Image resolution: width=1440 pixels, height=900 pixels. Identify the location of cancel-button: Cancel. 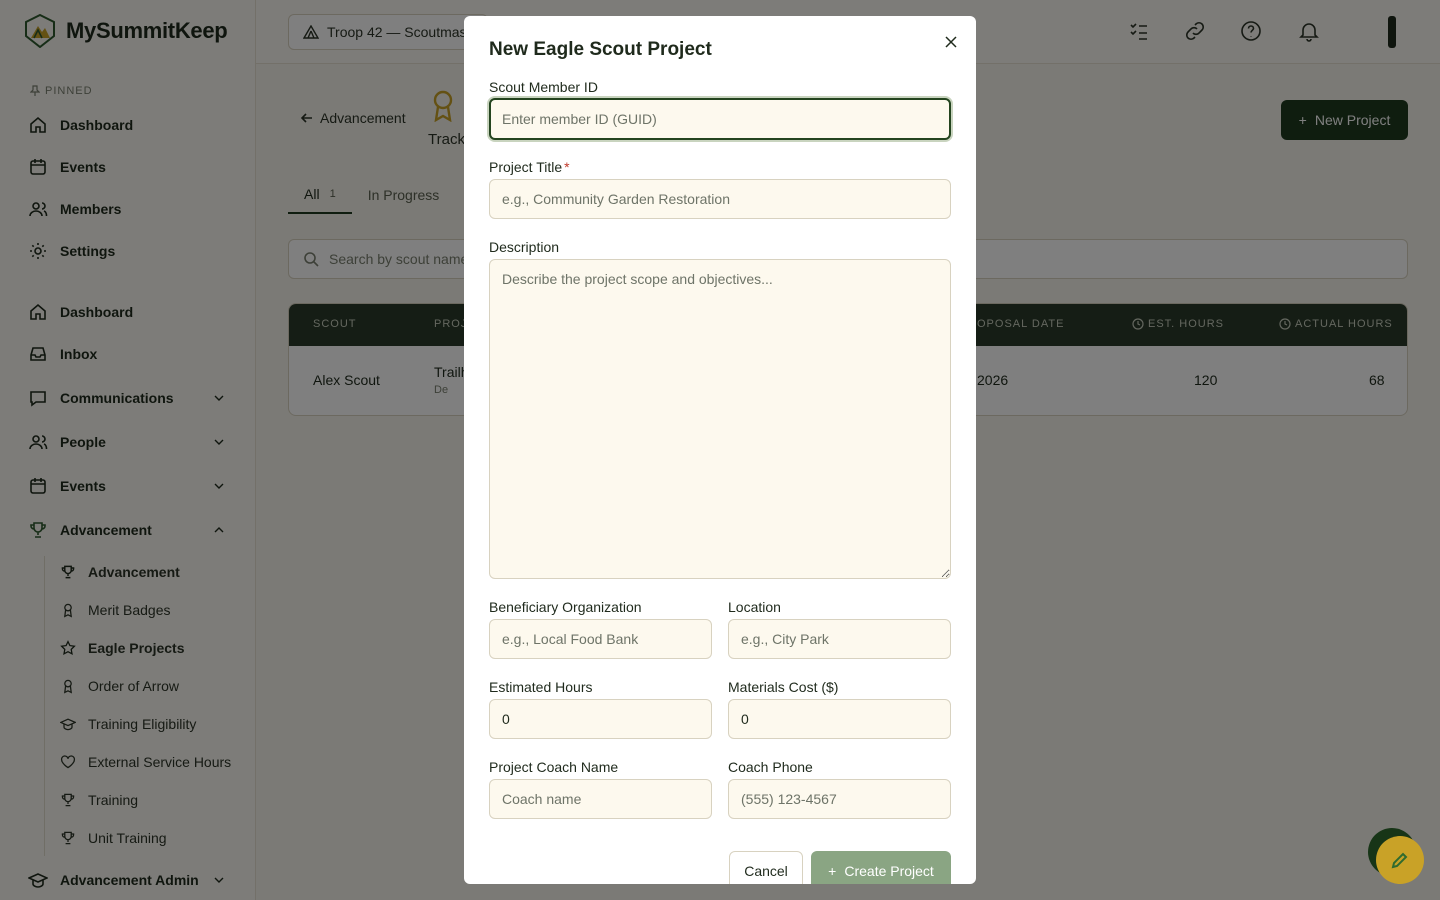
(766, 867).